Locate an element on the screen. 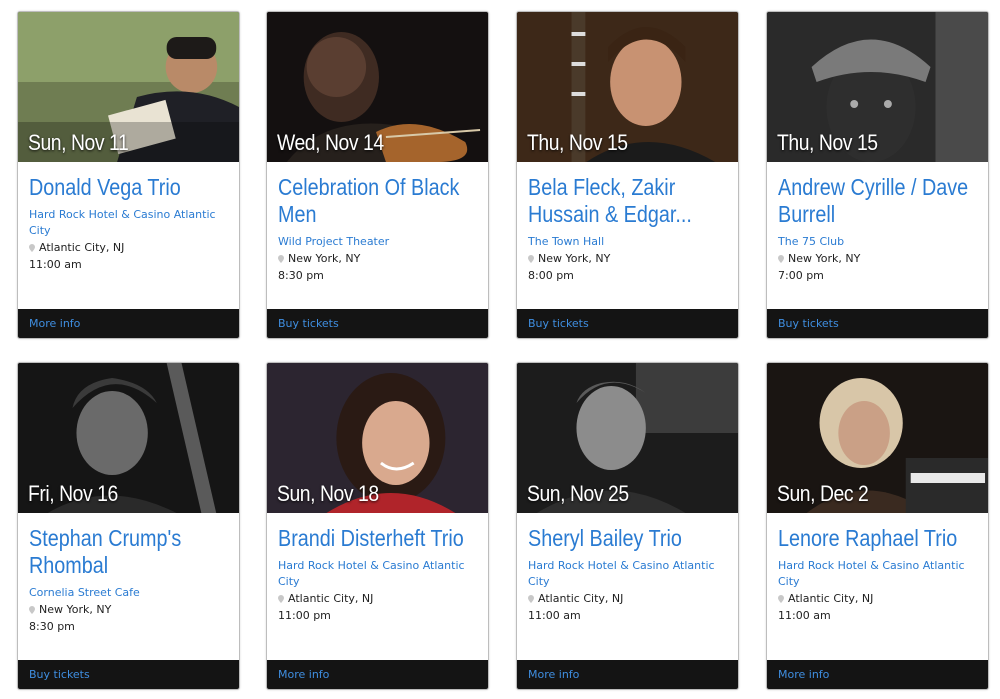 The width and height of the screenshot is (1000, 699). event-venue-link: Cornelia Street Cafe is located at coordinates (129, 593).